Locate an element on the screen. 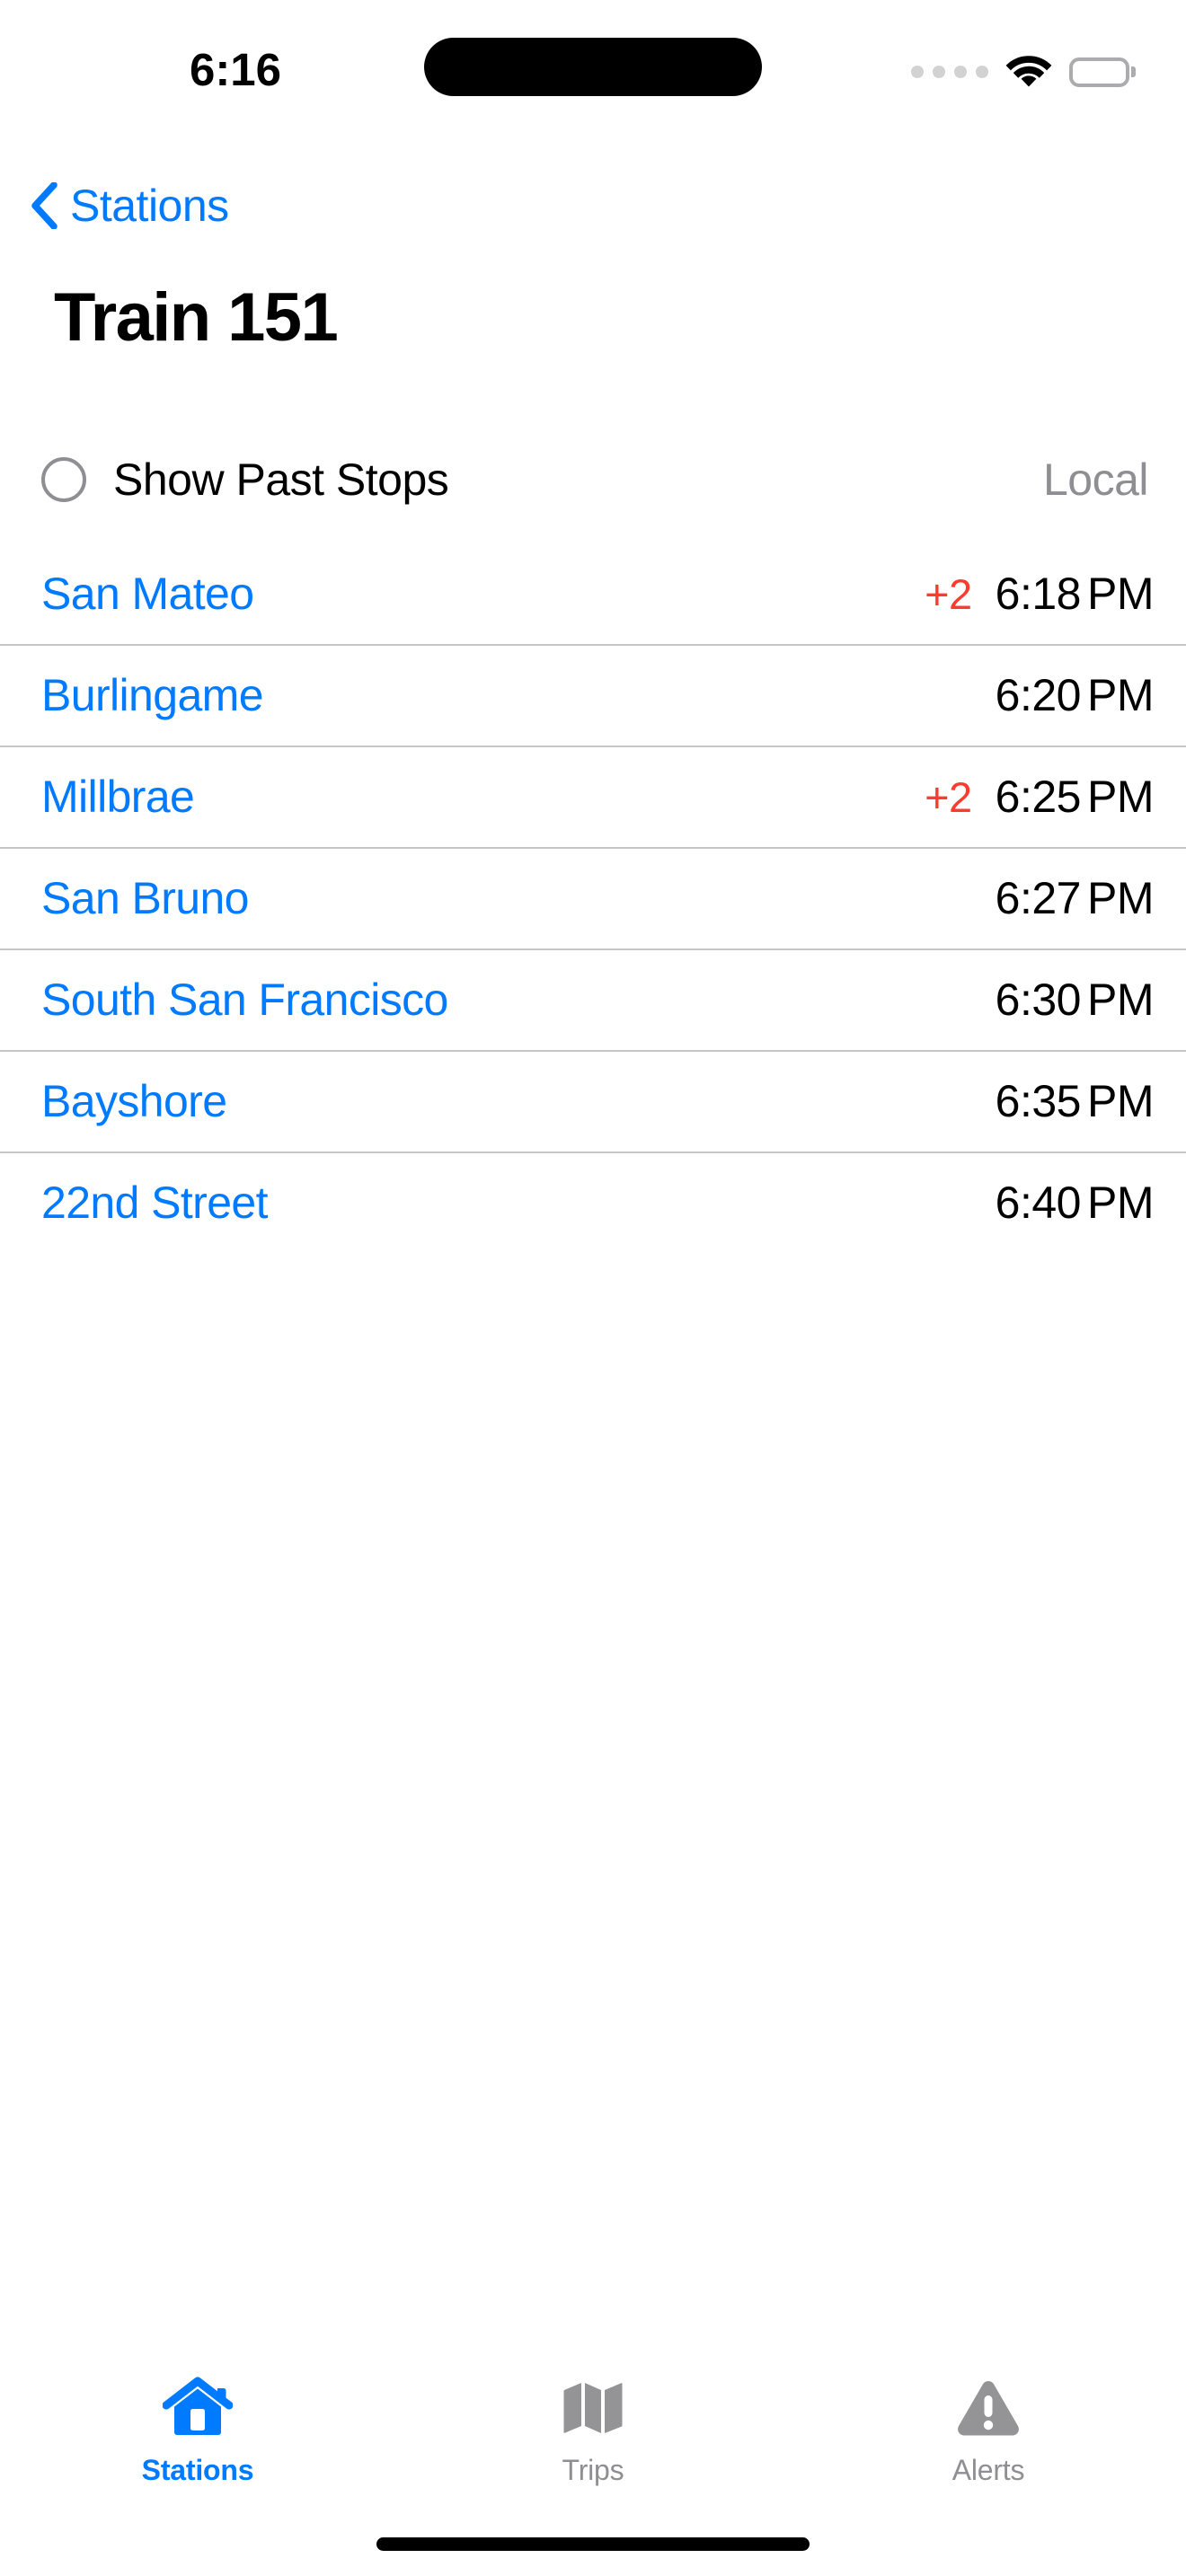 Image resolution: width=1186 pixels, height=2576 pixels. stop-arrival-group: +2 6:18 PM is located at coordinates (1039, 594).